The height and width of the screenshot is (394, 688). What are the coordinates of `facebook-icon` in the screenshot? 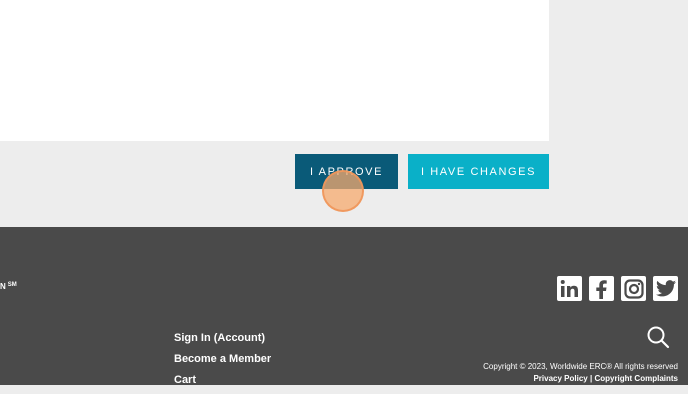 It's located at (601, 288).